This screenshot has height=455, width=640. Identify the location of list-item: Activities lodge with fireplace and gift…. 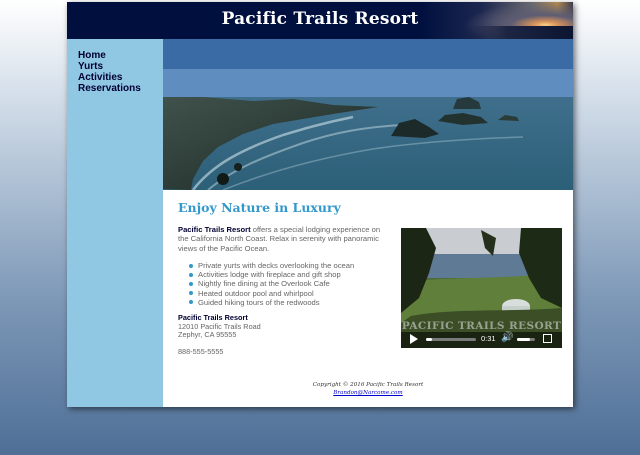
(288, 274).